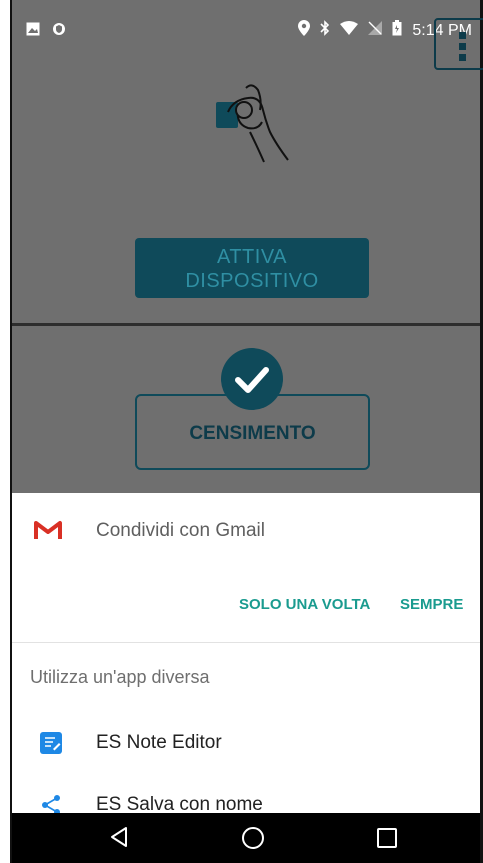 The width and height of the screenshot is (483, 863). Describe the element at coordinates (253, 124) in the screenshot. I see `hand-holding-card-icon` at that location.